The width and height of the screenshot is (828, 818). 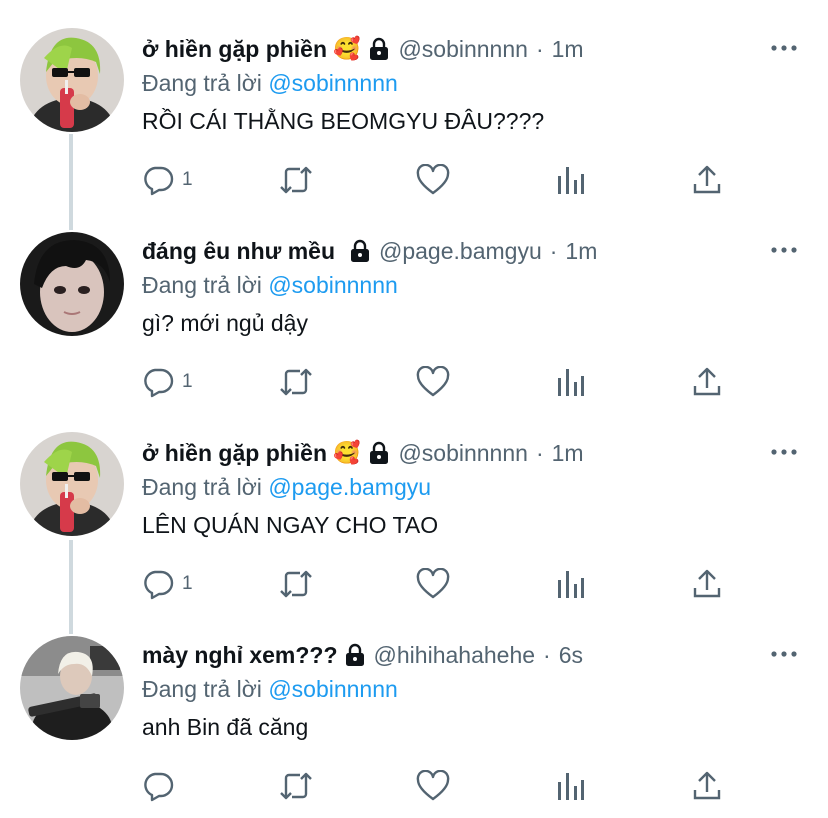 I want to click on tweet-header: đáng êu như mều @page.bamgyu · 1m, so click(x=369, y=251).